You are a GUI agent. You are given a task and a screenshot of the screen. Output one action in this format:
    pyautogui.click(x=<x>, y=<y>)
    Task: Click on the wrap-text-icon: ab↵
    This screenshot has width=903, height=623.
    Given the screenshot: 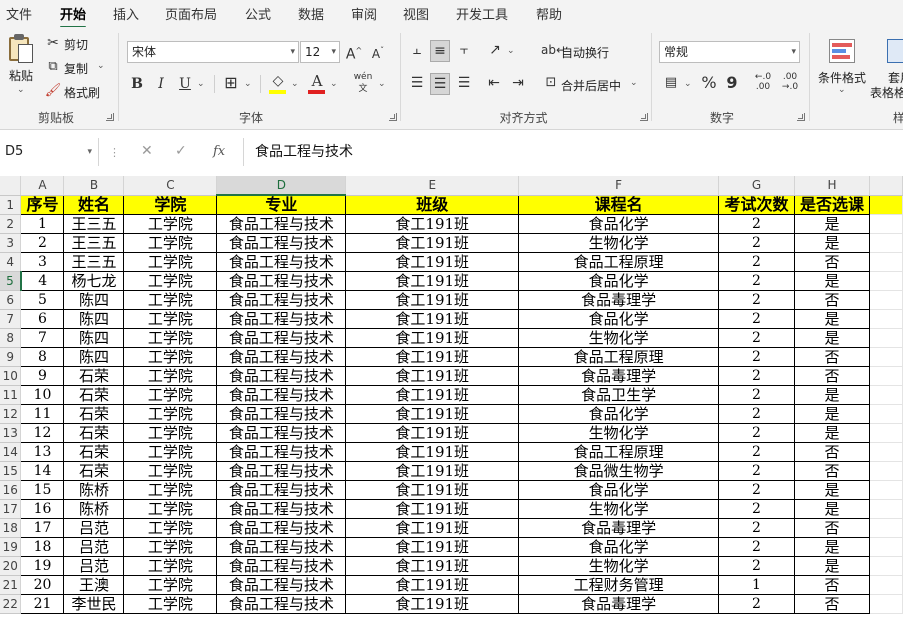 What is the action you would take?
    pyautogui.click(x=553, y=50)
    